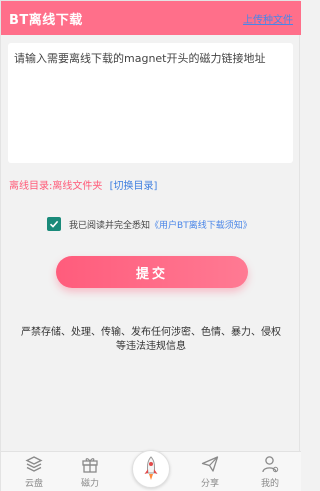  What do you see at coordinates (151, 340) in the screenshot?
I see `legal-notice: 严禁存储、处理、传输、发布任何涉密、色情、暴力、侵权 等违法违规信息` at bounding box center [151, 340].